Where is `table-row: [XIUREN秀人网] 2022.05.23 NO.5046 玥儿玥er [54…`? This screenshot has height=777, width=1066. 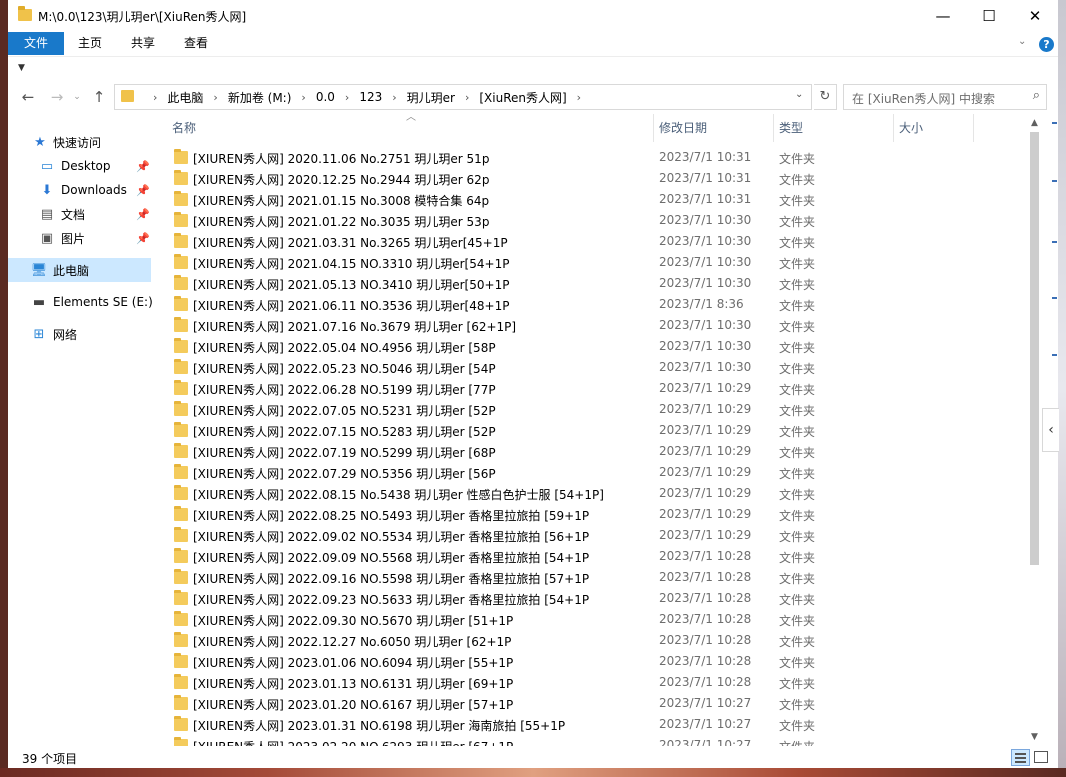 table-row: [XIUREN秀人网] 2022.05.23 NO.5046 玥儿玥er [54… is located at coordinates (591, 367).